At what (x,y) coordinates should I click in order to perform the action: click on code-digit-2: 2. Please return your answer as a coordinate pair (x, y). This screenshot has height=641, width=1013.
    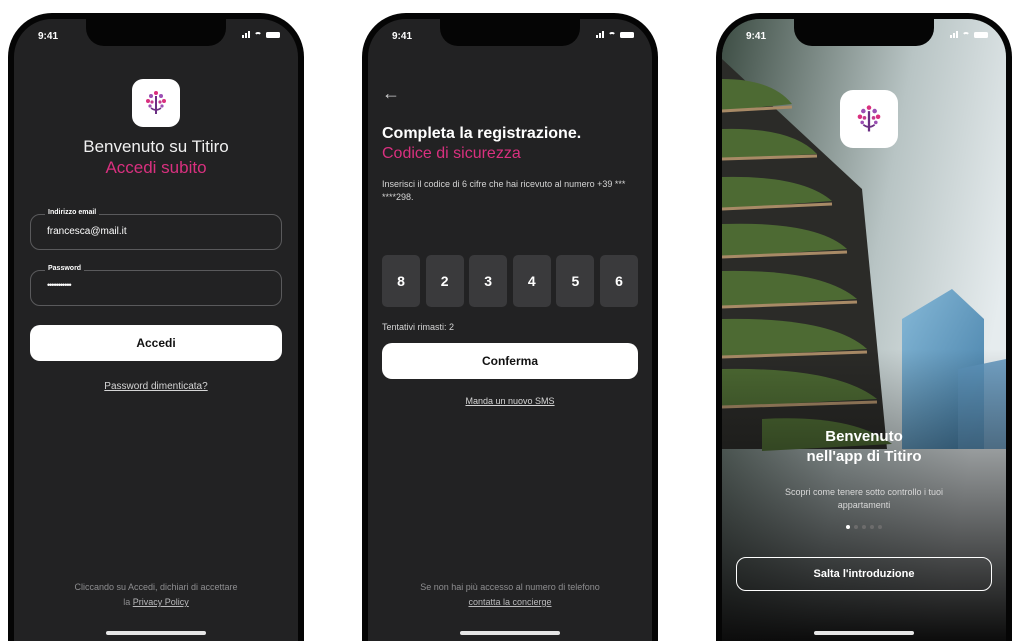
    Looking at the image, I should click on (444, 281).